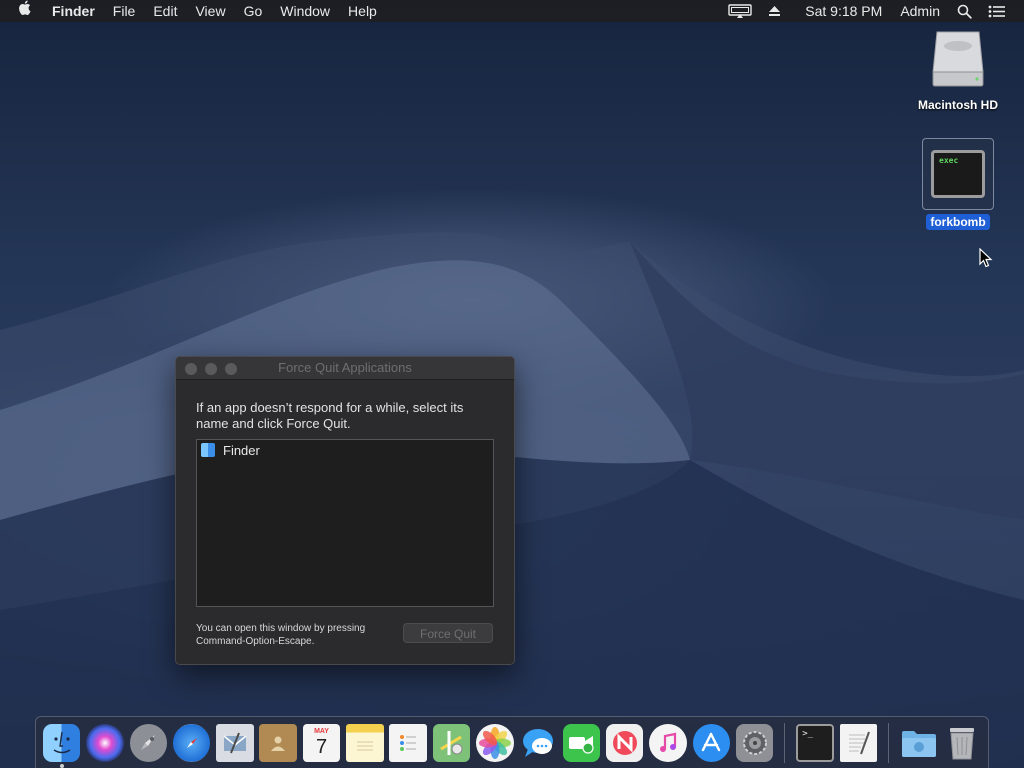 This screenshot has height=768, width=1024. Describe the element at coordinates (148, 742) in the screenshot. I see `launchpad-icon` at that location.